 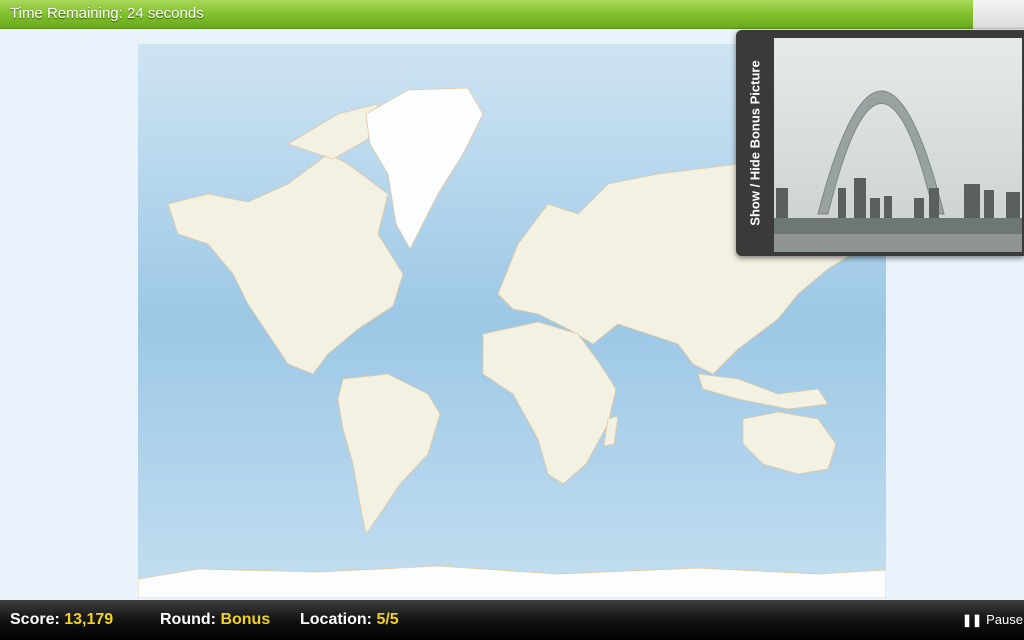 I want to click on bonus-toggle-label: Show / Hide Bonus Picture, so click(x=755, y=143).